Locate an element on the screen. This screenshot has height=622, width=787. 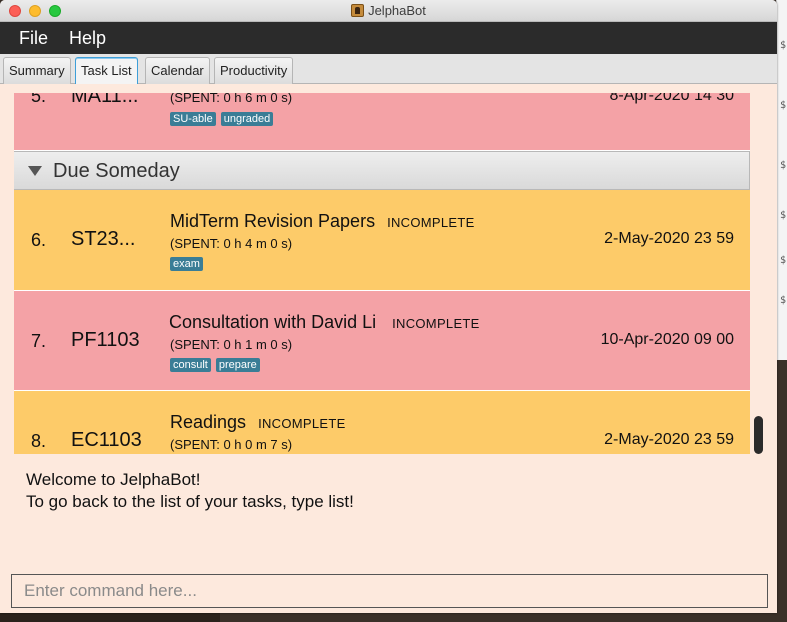
group-header-due-someday: Due Someday is located at coordinates (382, 170).